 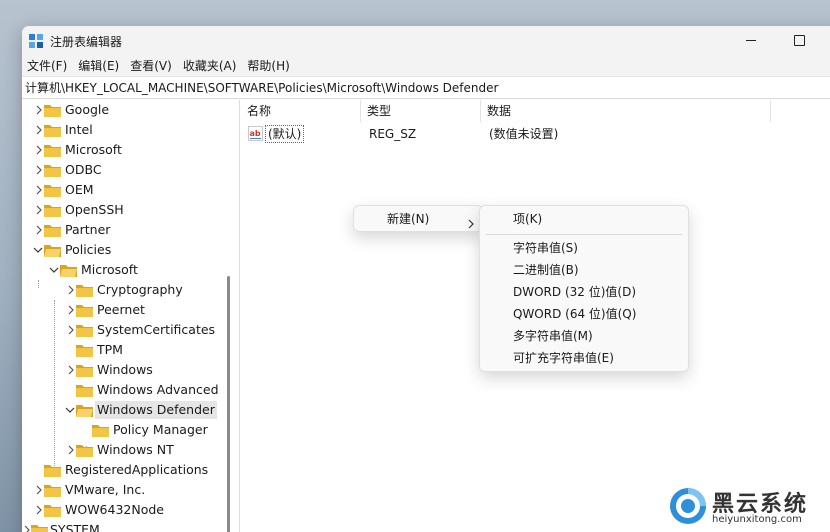 I want to click on context-menu: 新建(N), so click(x=418, y=218).